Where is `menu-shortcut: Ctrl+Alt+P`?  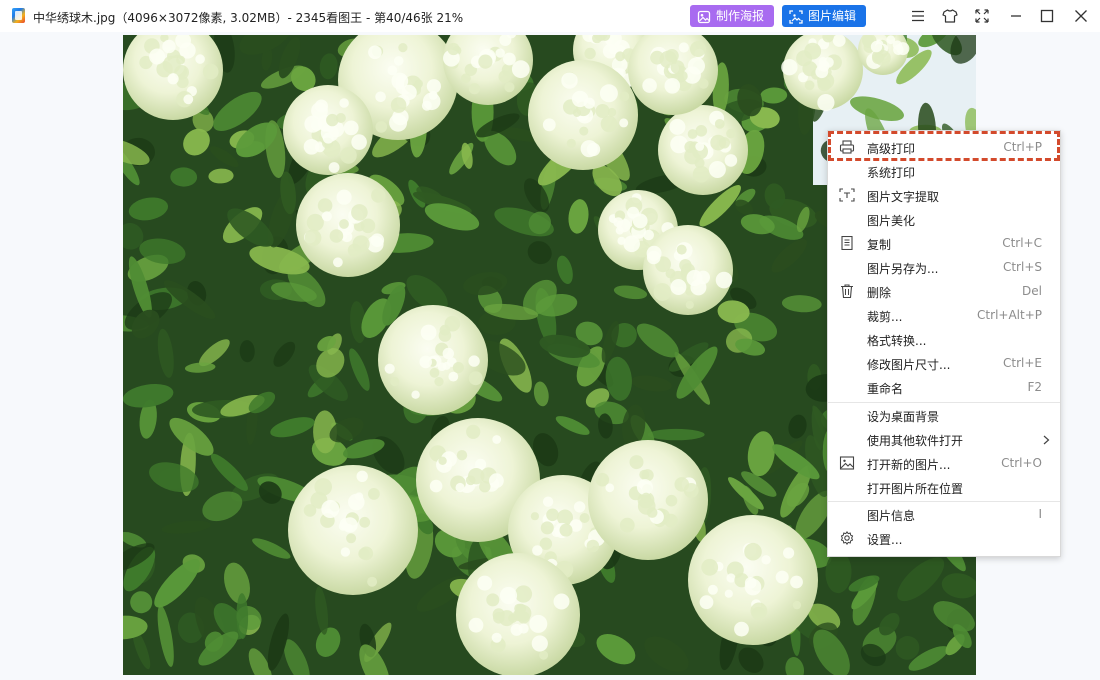
menu-shortcut: Ctrl+Alt+P is located at coordinates (1009, 315).